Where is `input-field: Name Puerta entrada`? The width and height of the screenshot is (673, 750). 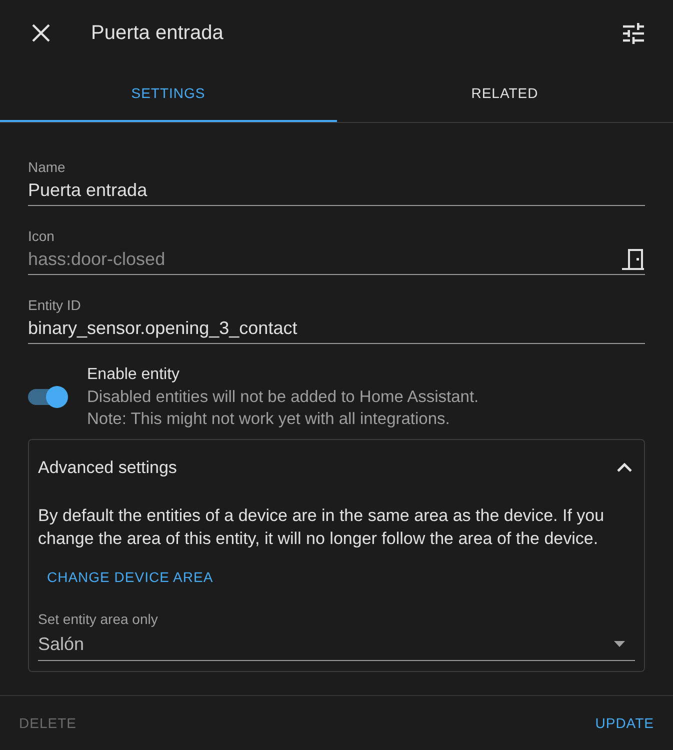
input-field: Name Puerta entrada is located at coordinates (336, 182).